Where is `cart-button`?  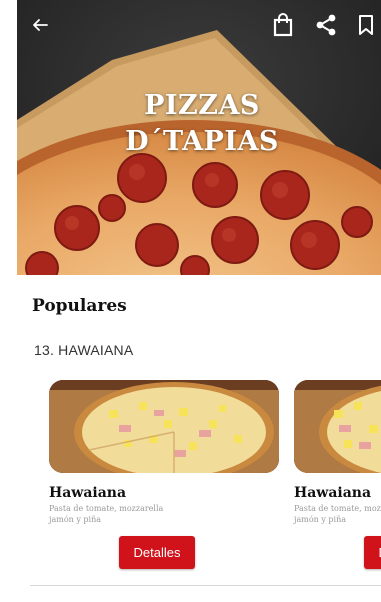
cart-button is located at coordinates (283, 25).